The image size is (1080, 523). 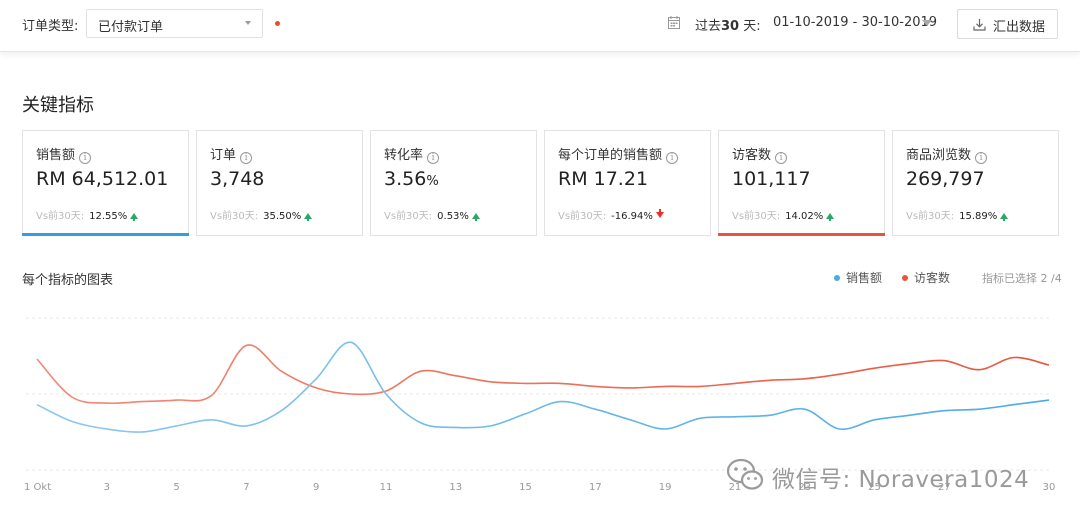 What do you see at coordinates (107, 487) in the screenshot?
I see `x-tick-label: 3` at bounding box center [107, 487].